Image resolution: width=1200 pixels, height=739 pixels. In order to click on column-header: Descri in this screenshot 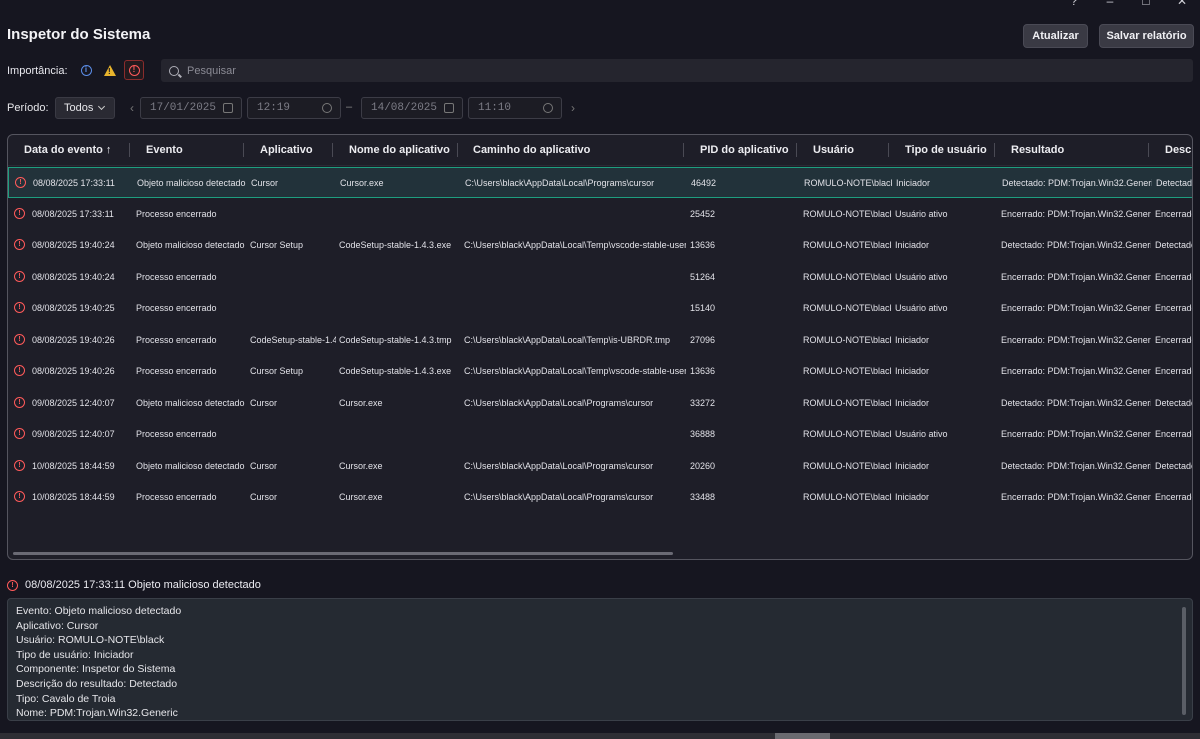, I will do `click(1178, 150)`.